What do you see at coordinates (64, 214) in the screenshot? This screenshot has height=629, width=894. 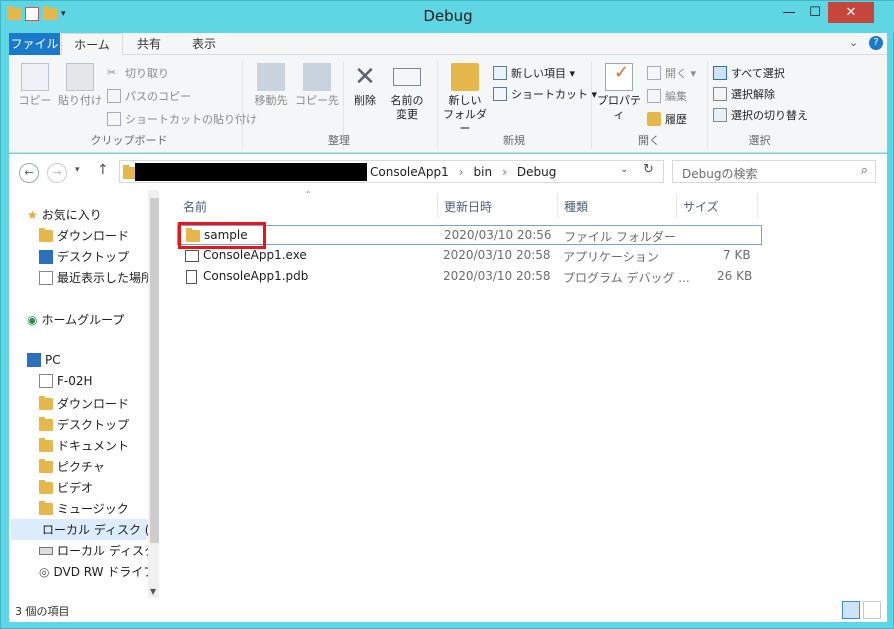 I see `nav-item-favorites: ★ お気に入り` at bounding box center [64, 214].